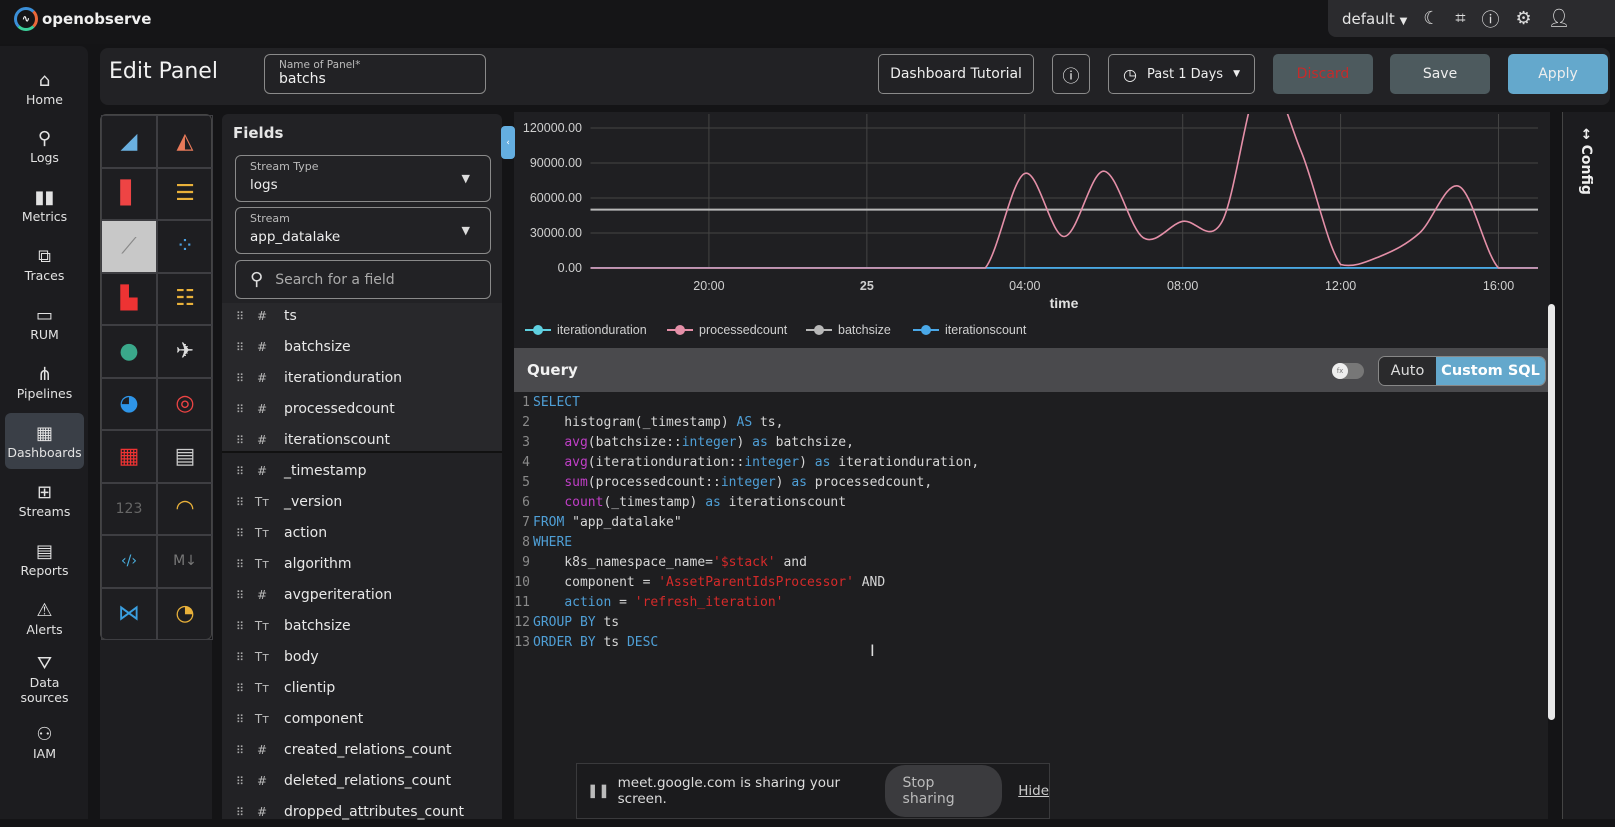  Describe the element at coordinates (82, 19) in the screenshot. I see `logo: ∿ openobserve` at that location.